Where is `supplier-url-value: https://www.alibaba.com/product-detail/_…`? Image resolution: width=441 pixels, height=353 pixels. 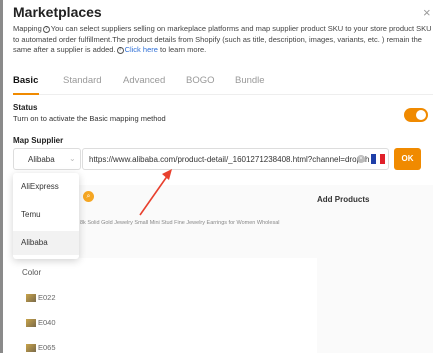
supplier-url-value: https://www.alibaba.com/product-detail/_… is located at coordinates (229, 159).